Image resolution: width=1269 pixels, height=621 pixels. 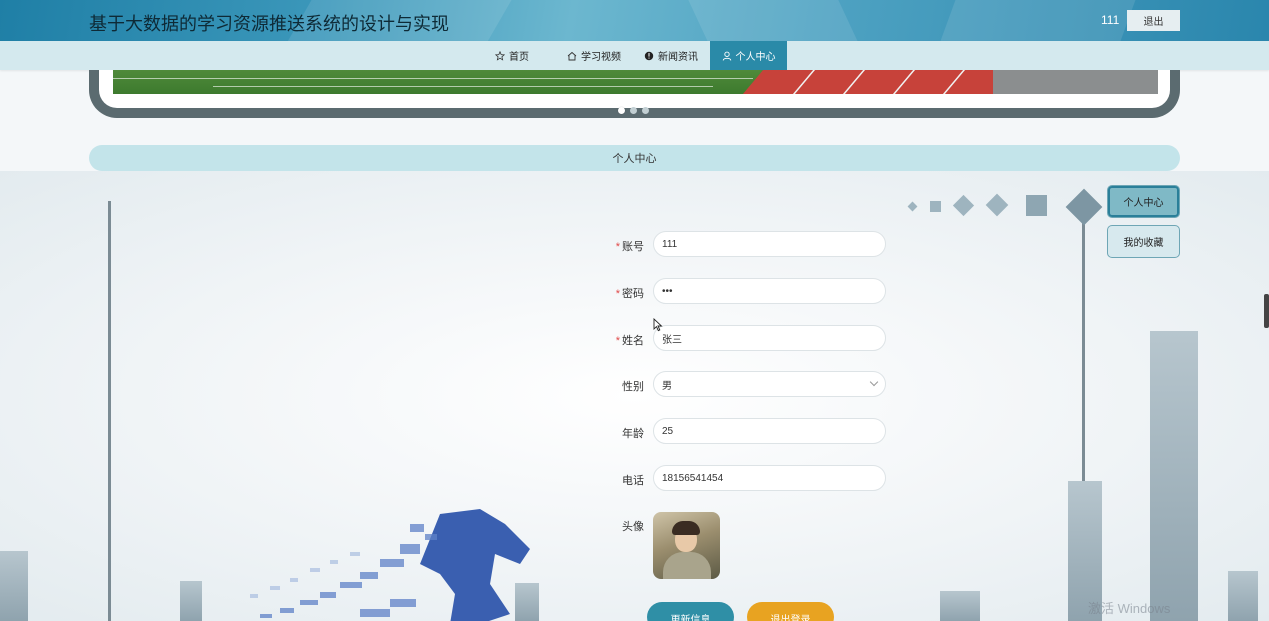 What do you see at coordinates (790, 611) in the screenshot?
I see `logout-button: 退出登录` at bounding box center [790, 611].